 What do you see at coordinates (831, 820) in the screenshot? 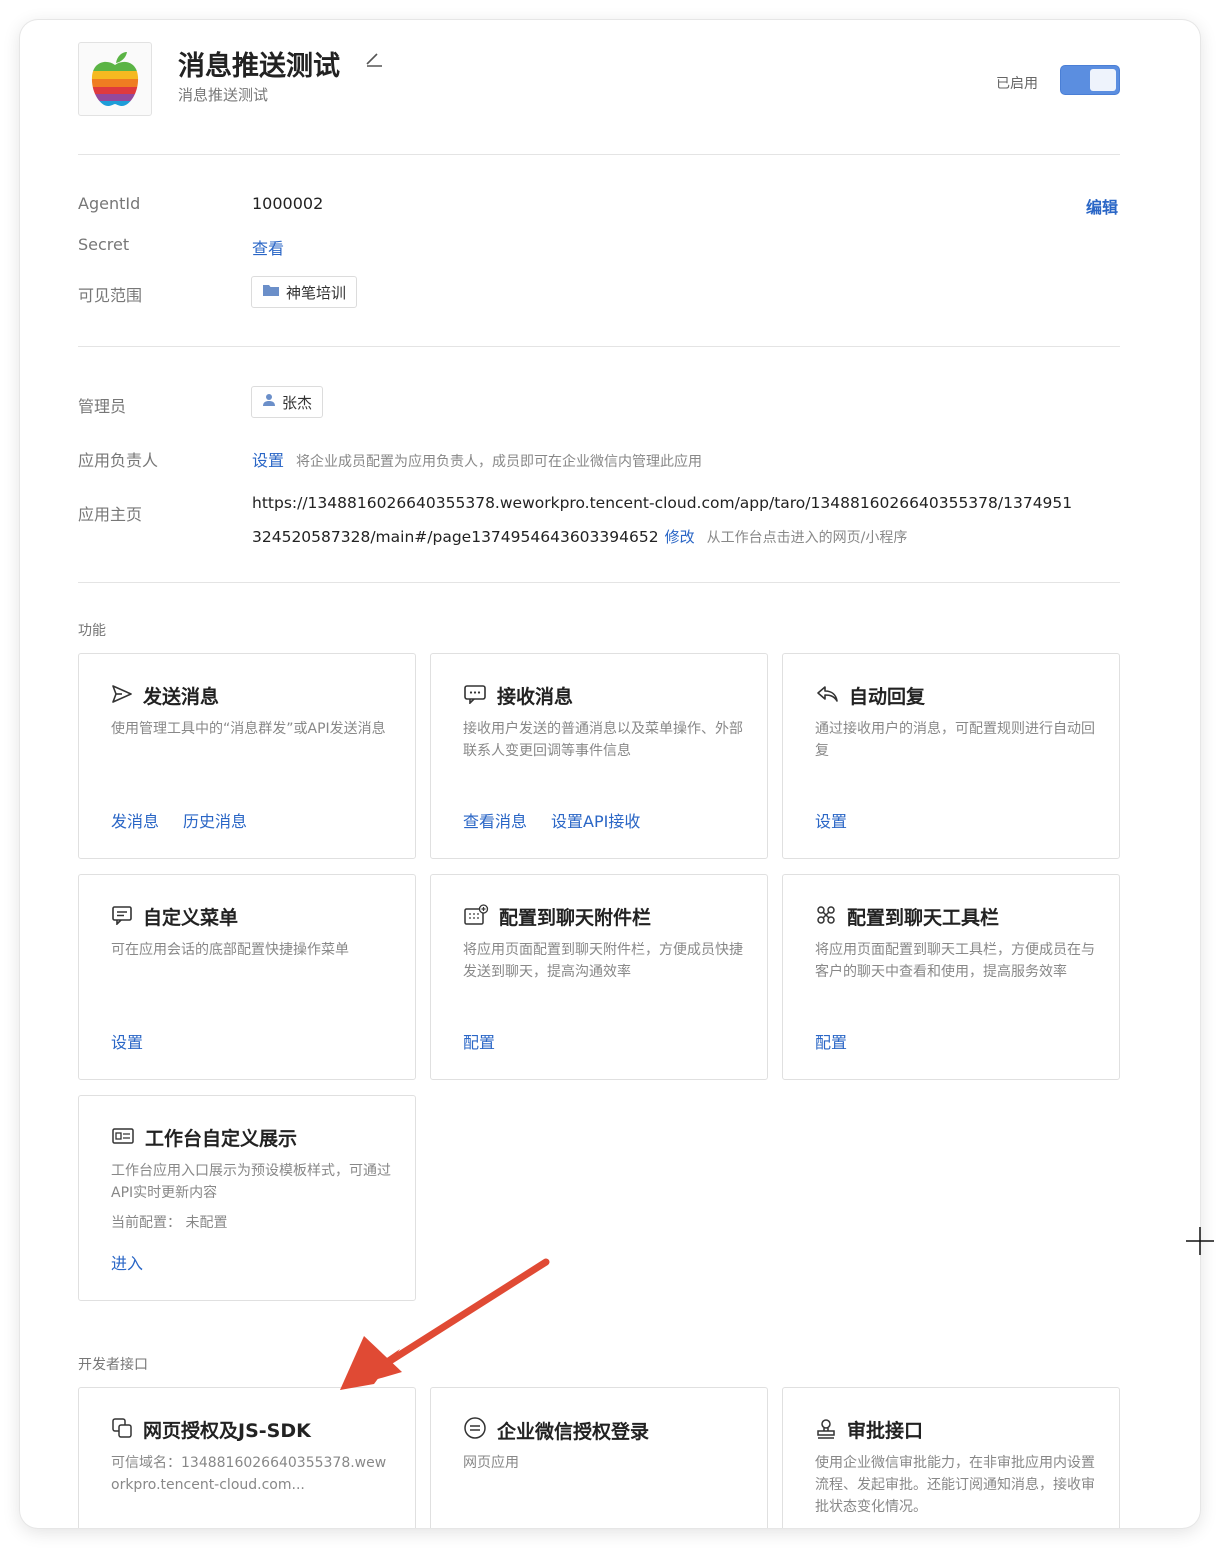
I see `autoreply-settings-link: 设置` at bounding box center [831, 820].